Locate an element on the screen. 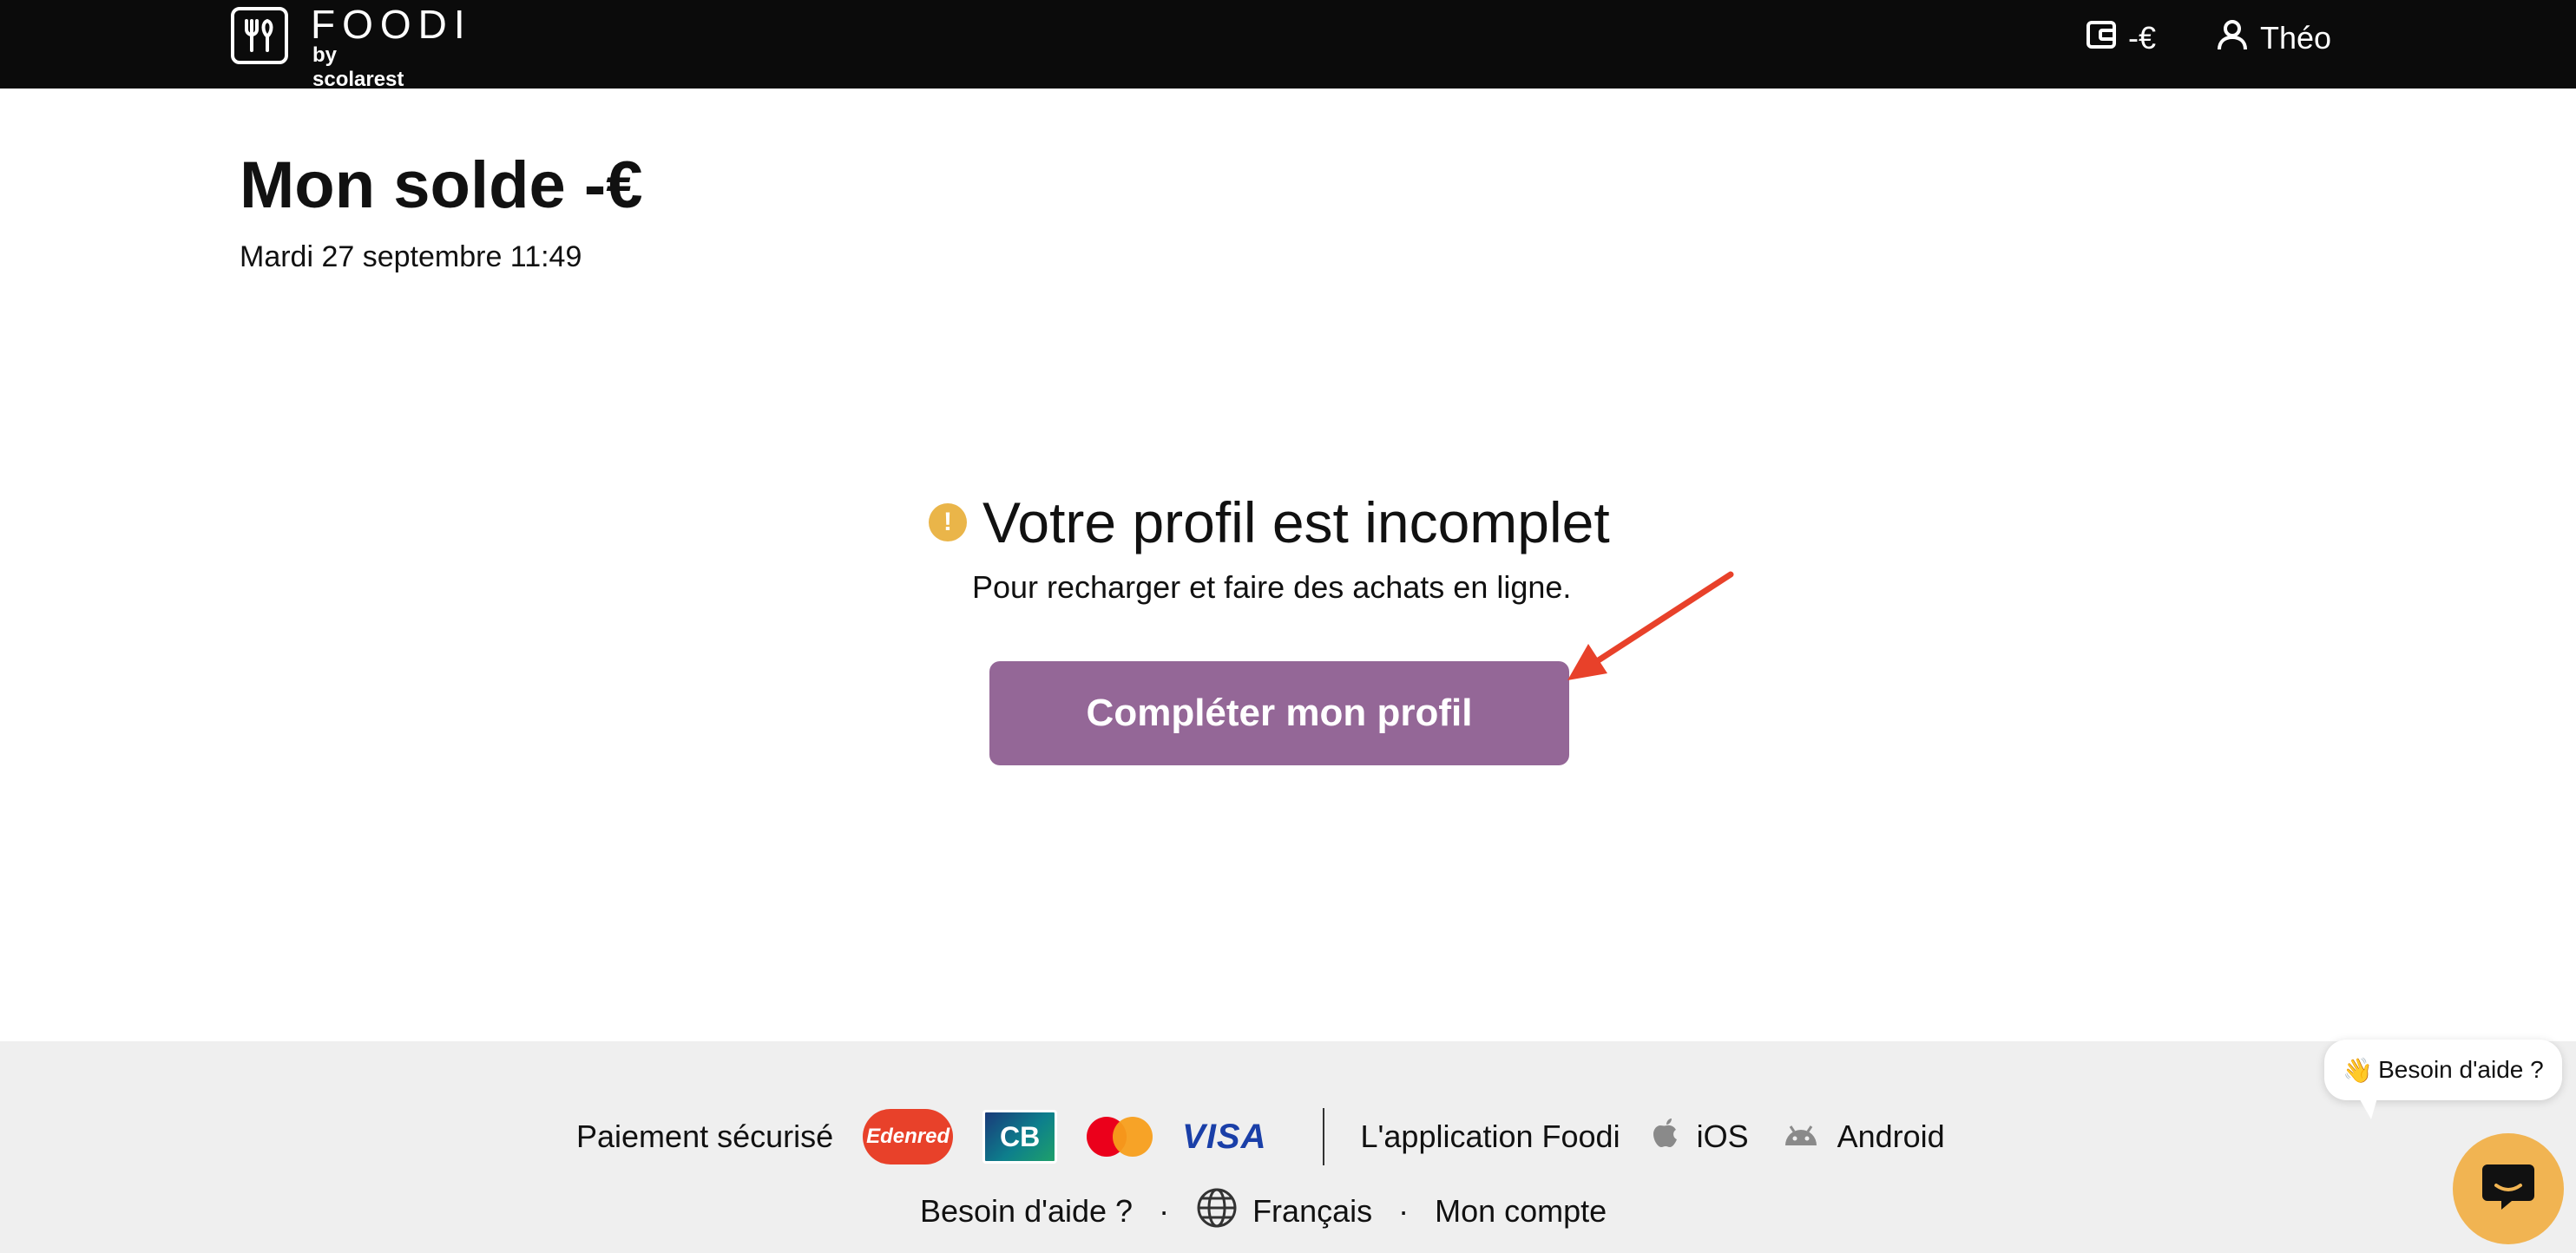 The image size is (2576, 1253). page-title: Mon solde -€ is located at coordinates (442, 185).